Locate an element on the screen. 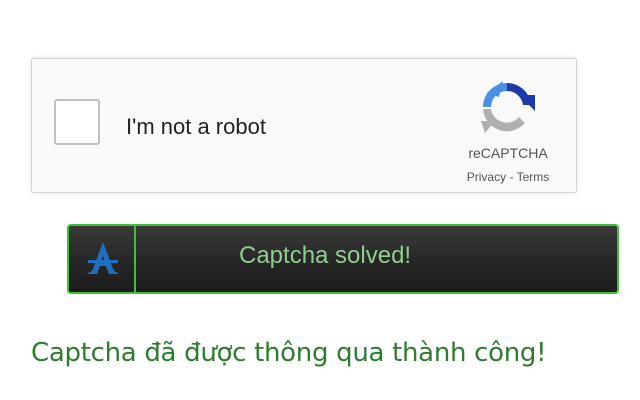 This screenshot has height=400, width=640. recaptcha-brand-text: reCAPTCHA is located at coordinates (508, 153).